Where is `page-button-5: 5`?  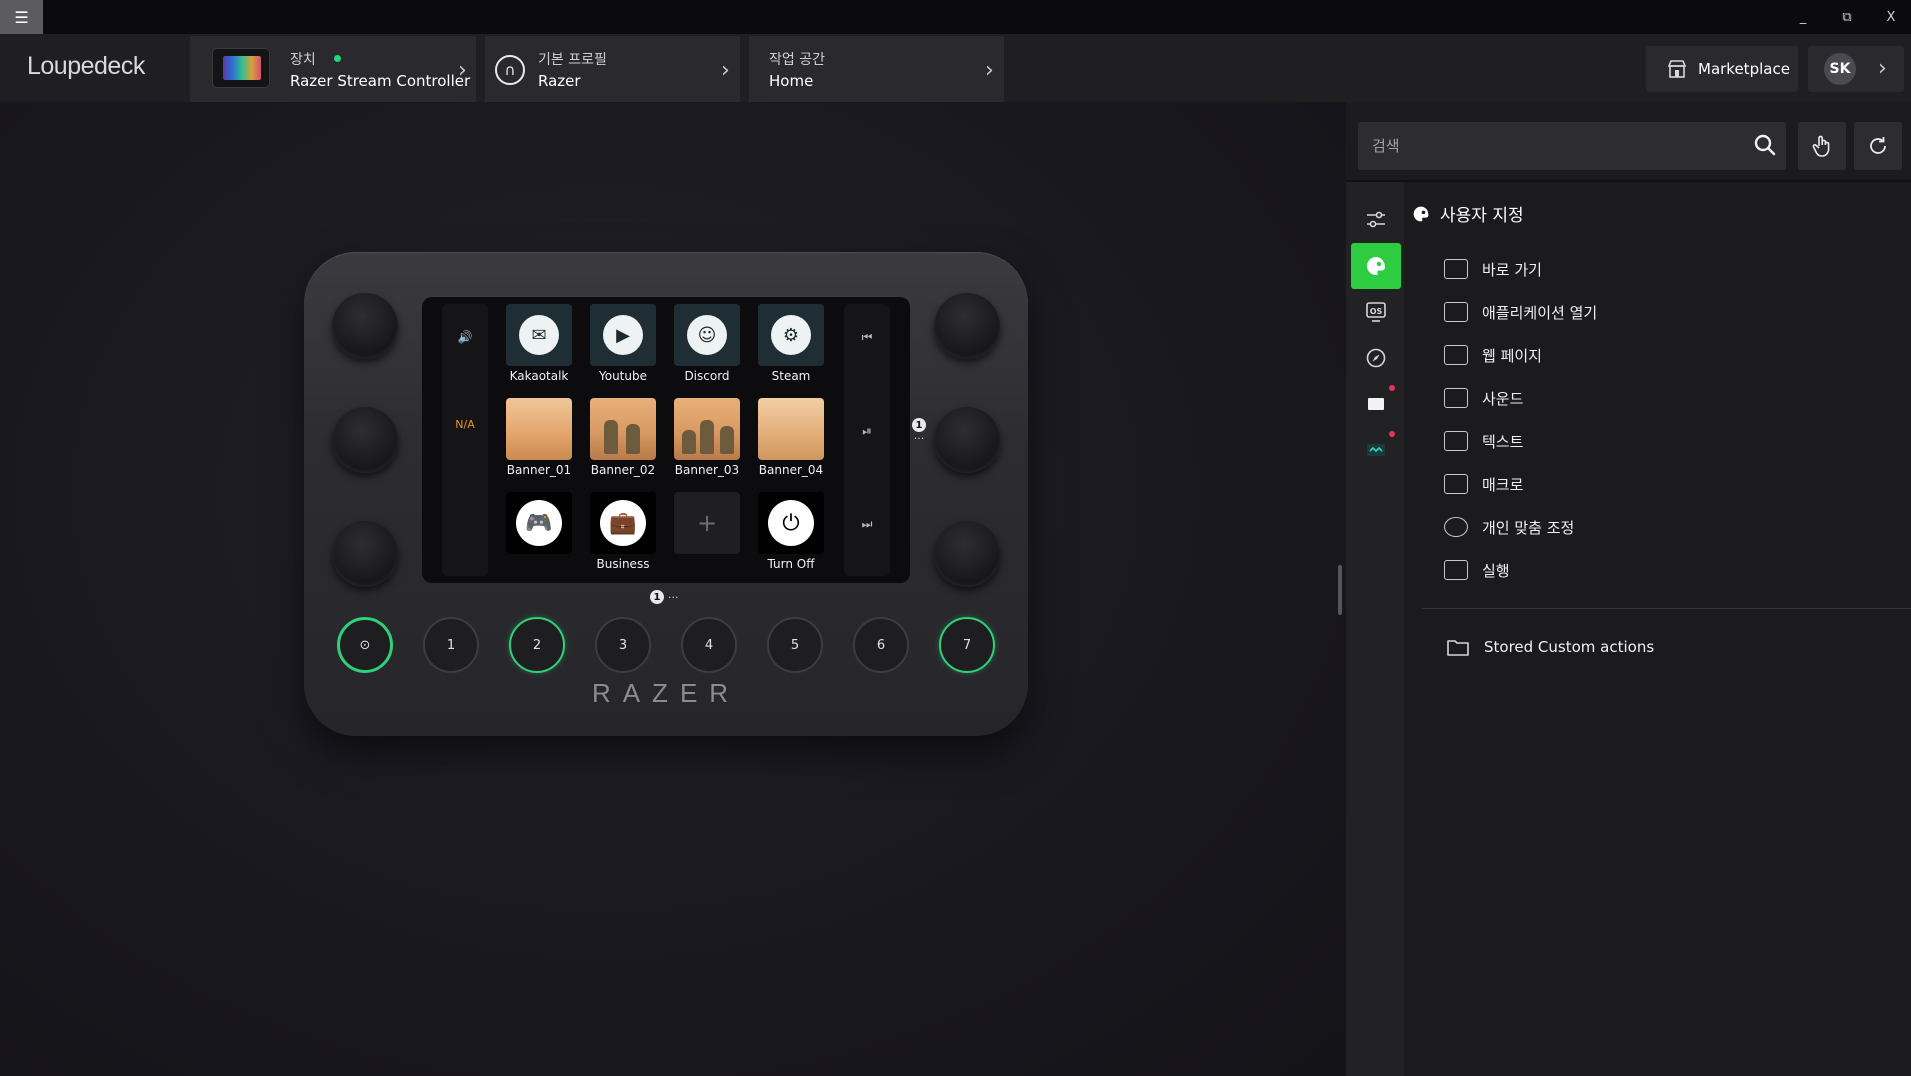 page-button-5: 5 is located at coordinates (795, 645).